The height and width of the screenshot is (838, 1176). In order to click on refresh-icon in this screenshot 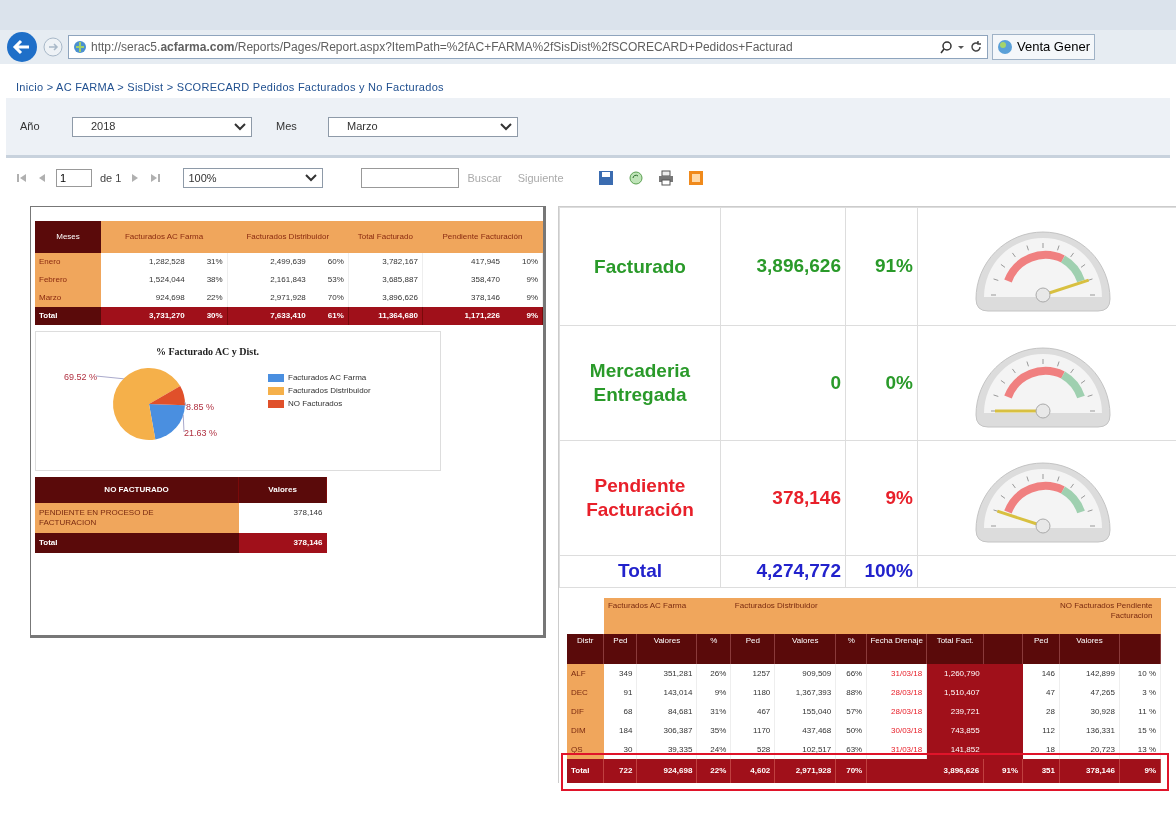, I will do `click(976, 47)`.